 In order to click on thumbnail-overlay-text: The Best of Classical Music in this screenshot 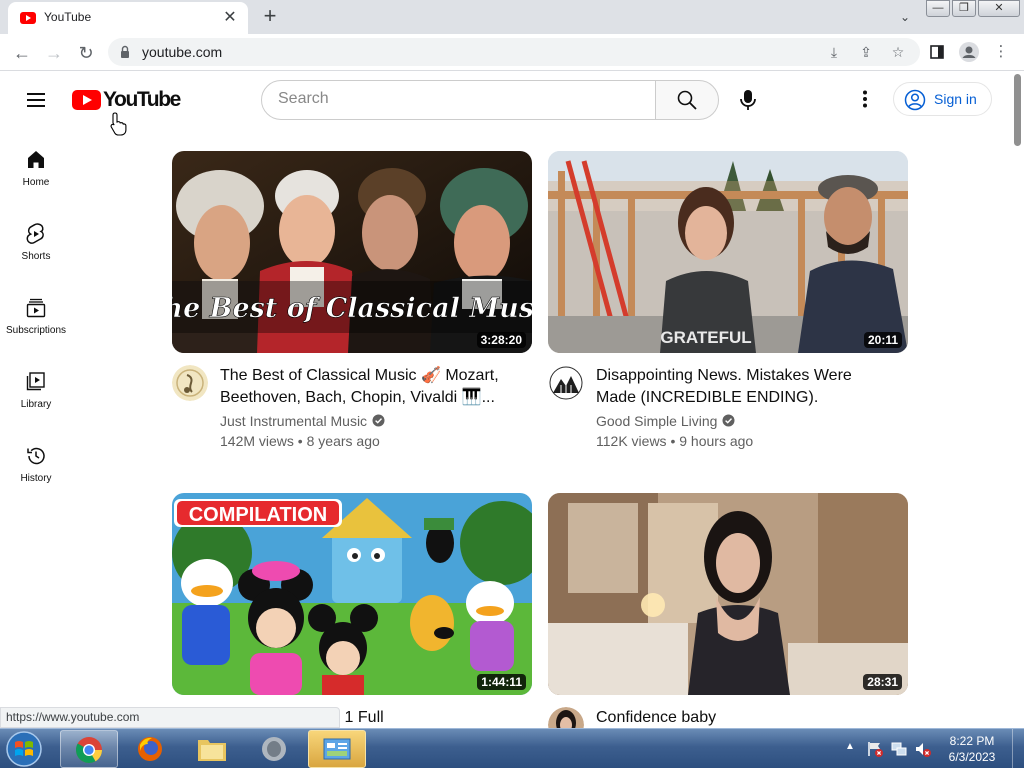, I will do `click(352, 308)`.